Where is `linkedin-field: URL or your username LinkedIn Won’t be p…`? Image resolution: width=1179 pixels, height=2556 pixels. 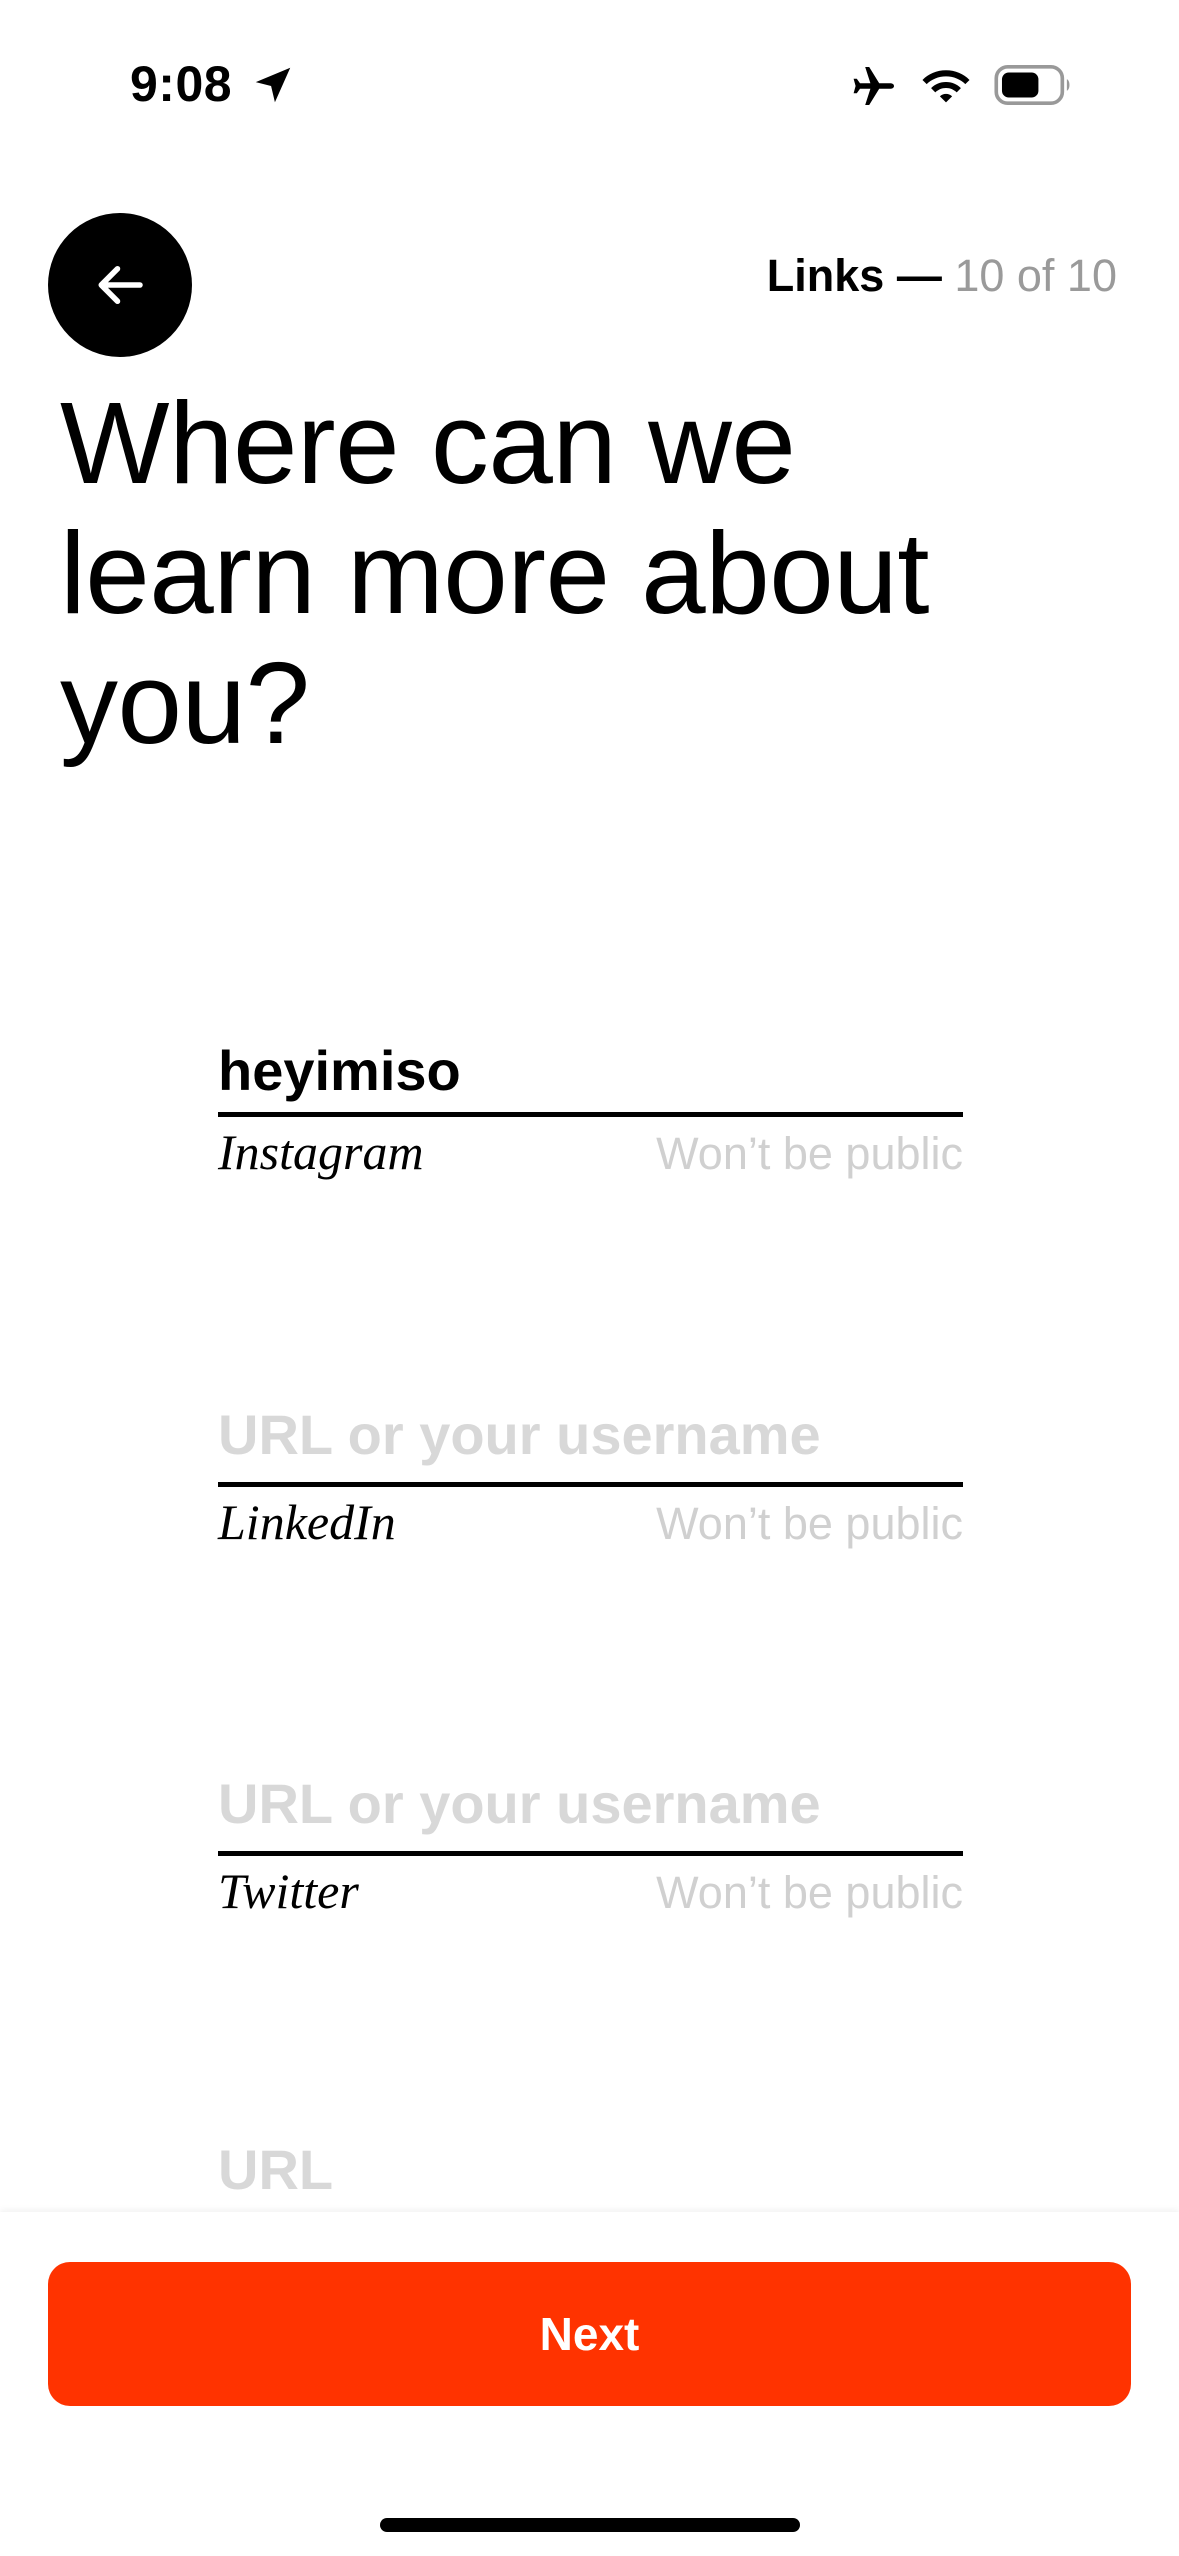 linkedin-field: URL or your username LinkedIn Won’t be p… is located at coordinates (590, 1476).